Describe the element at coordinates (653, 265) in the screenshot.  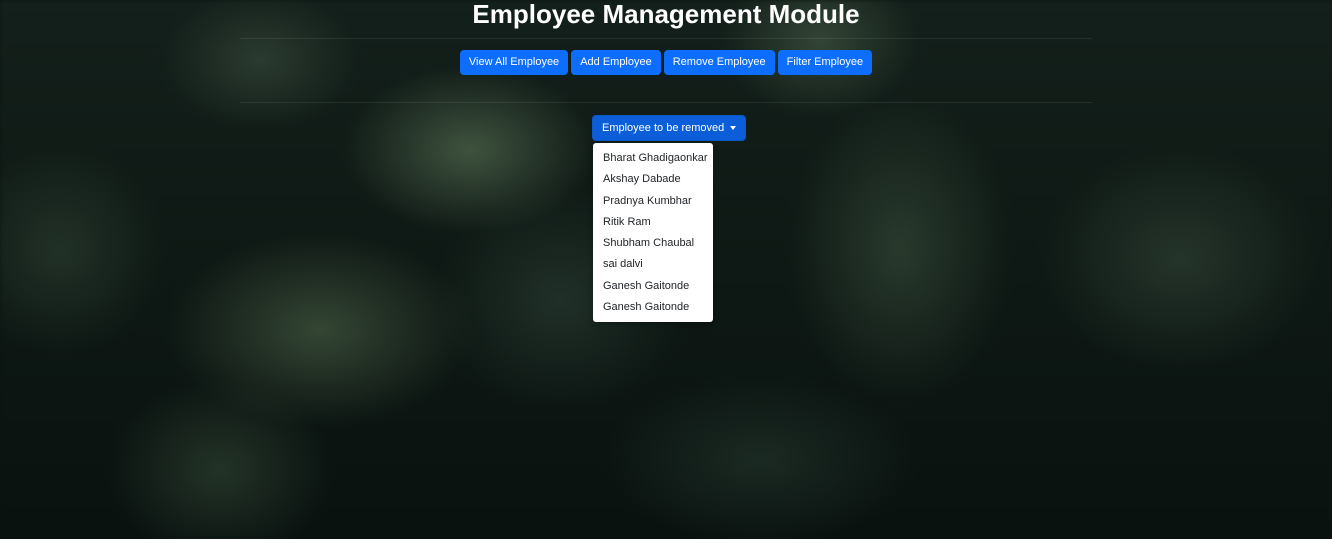
I see `dropdown-item: sai dalvi` at that location.